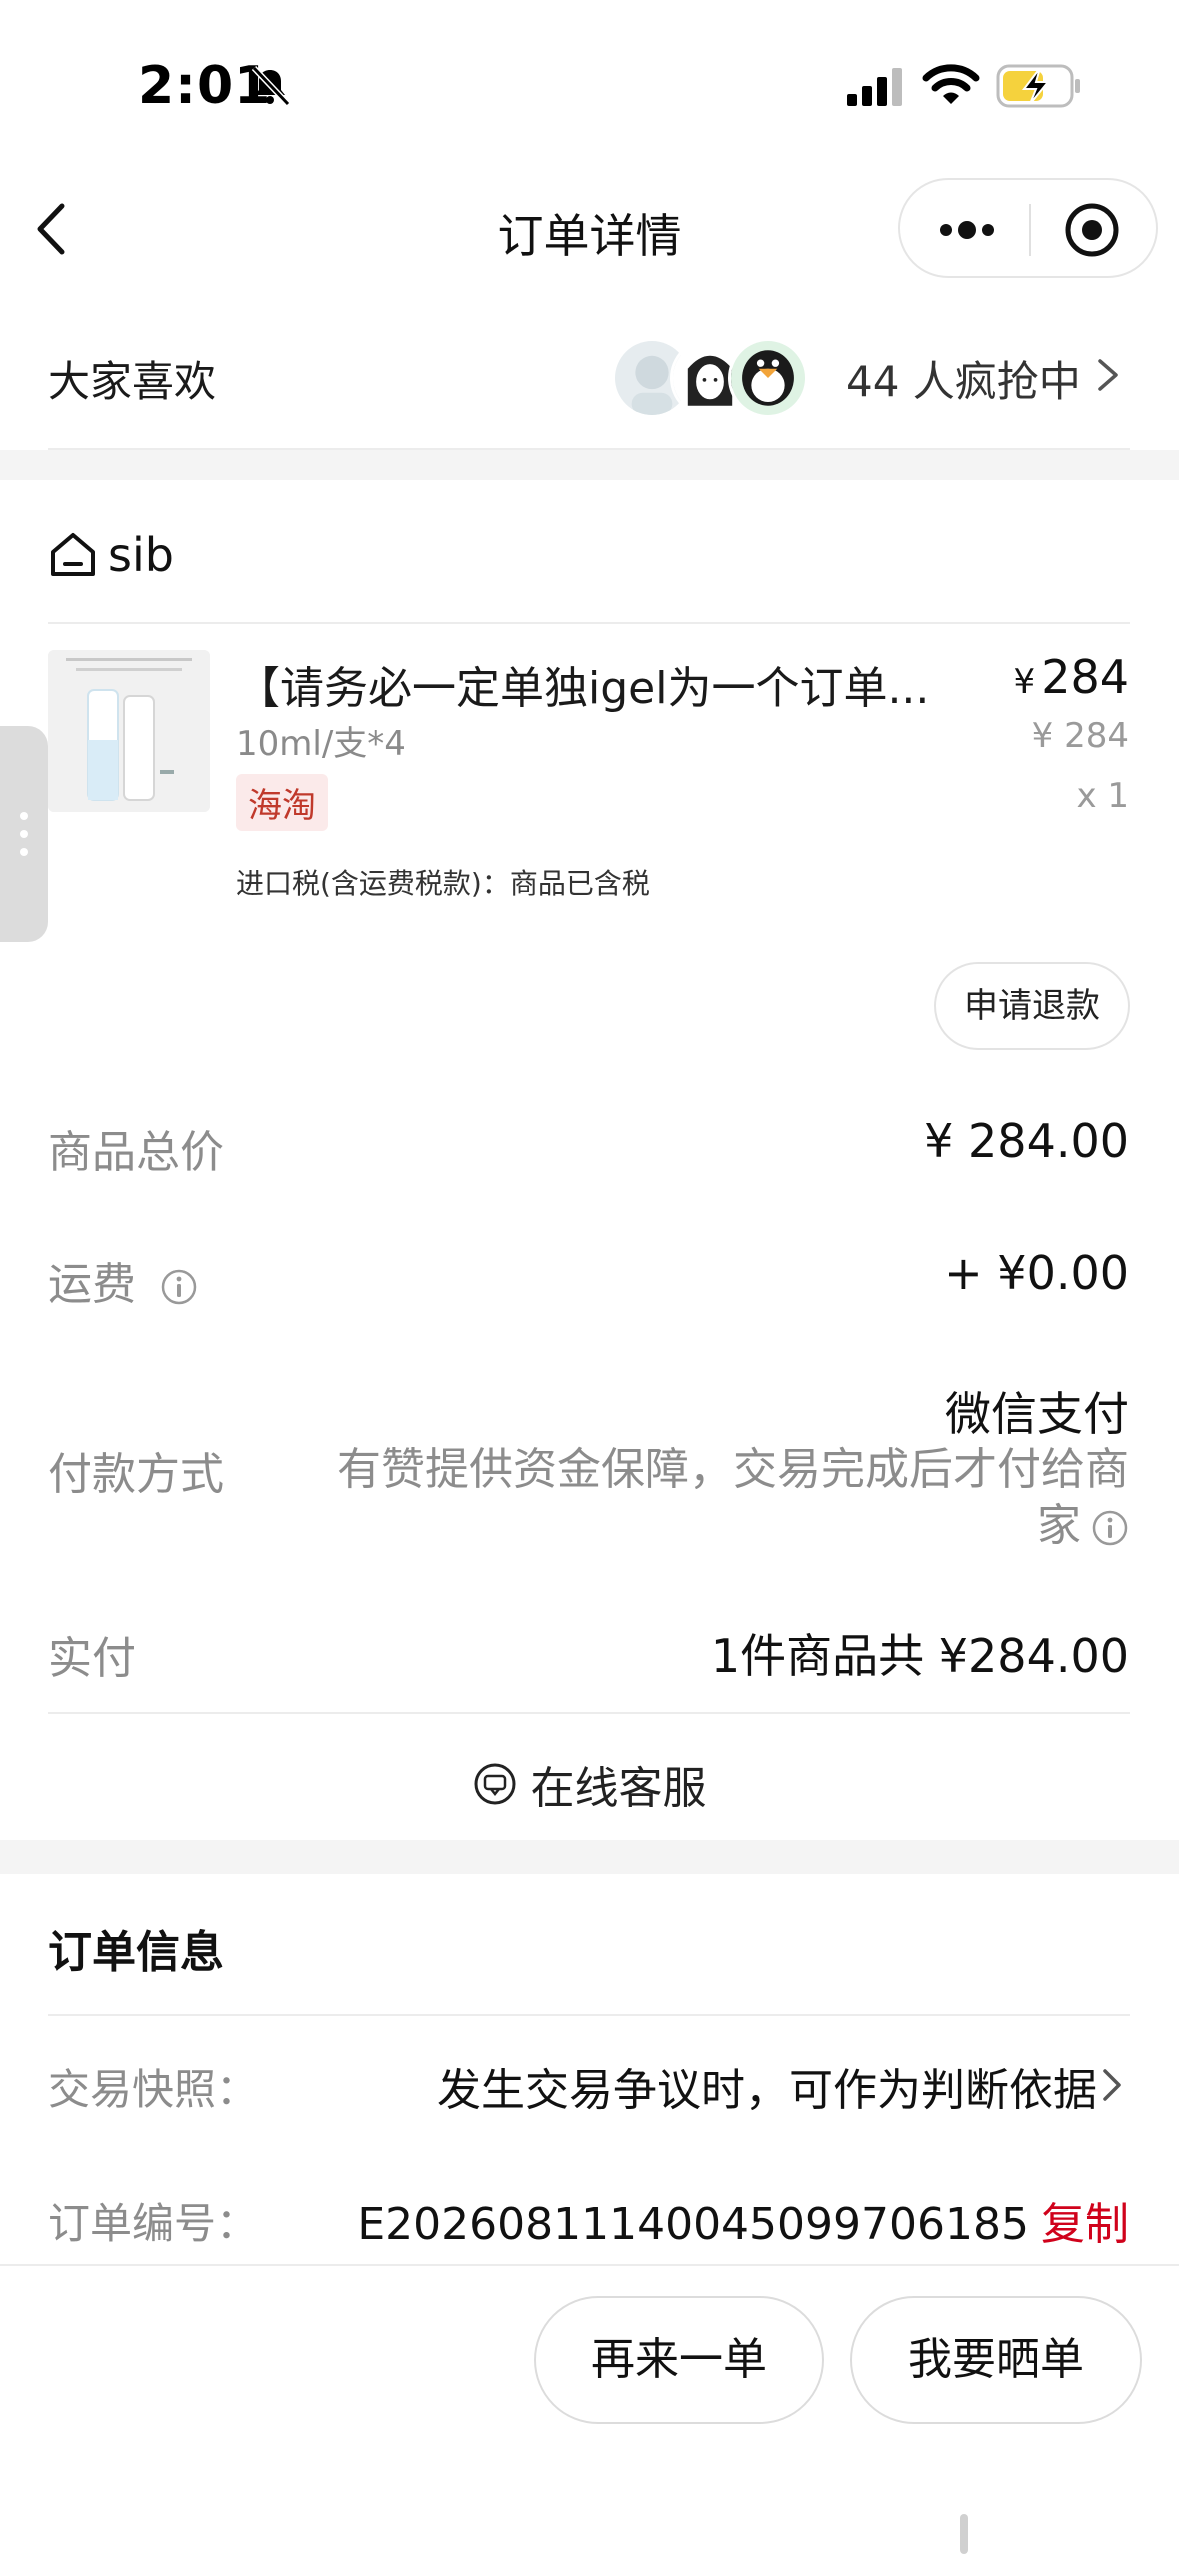 This screenshot has height=2556, width=1179. Describe the element at coordinates (92, 1284) in the screenshot. I see `shipping-label: 运费` at that location.